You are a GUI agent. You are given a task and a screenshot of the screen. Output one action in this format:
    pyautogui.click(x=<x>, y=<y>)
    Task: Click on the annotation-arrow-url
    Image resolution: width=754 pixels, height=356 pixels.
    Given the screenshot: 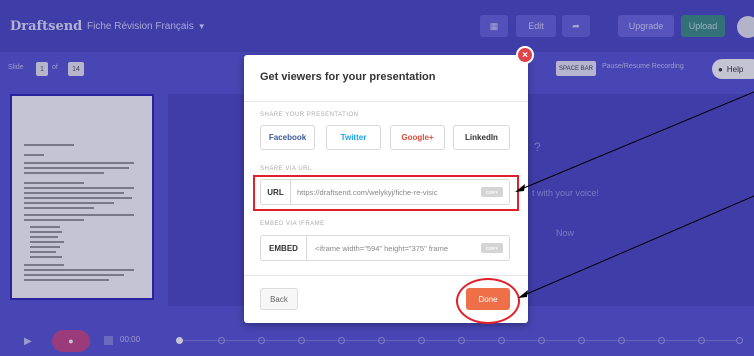 What is the action you would take?
    pyautogui.click(x=636, y=141)
    